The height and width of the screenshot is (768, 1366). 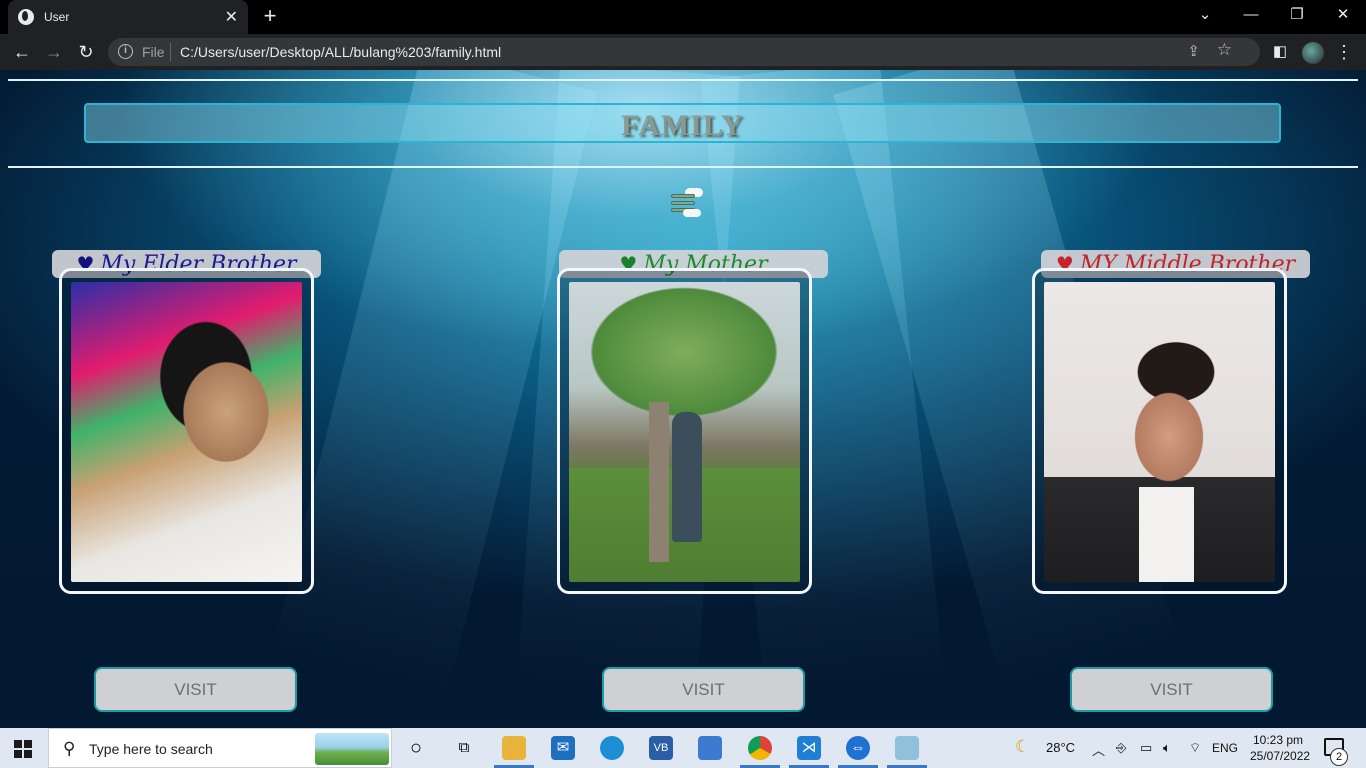 I want to click on share-icon: ⇪, so click(x=1193, y=51).